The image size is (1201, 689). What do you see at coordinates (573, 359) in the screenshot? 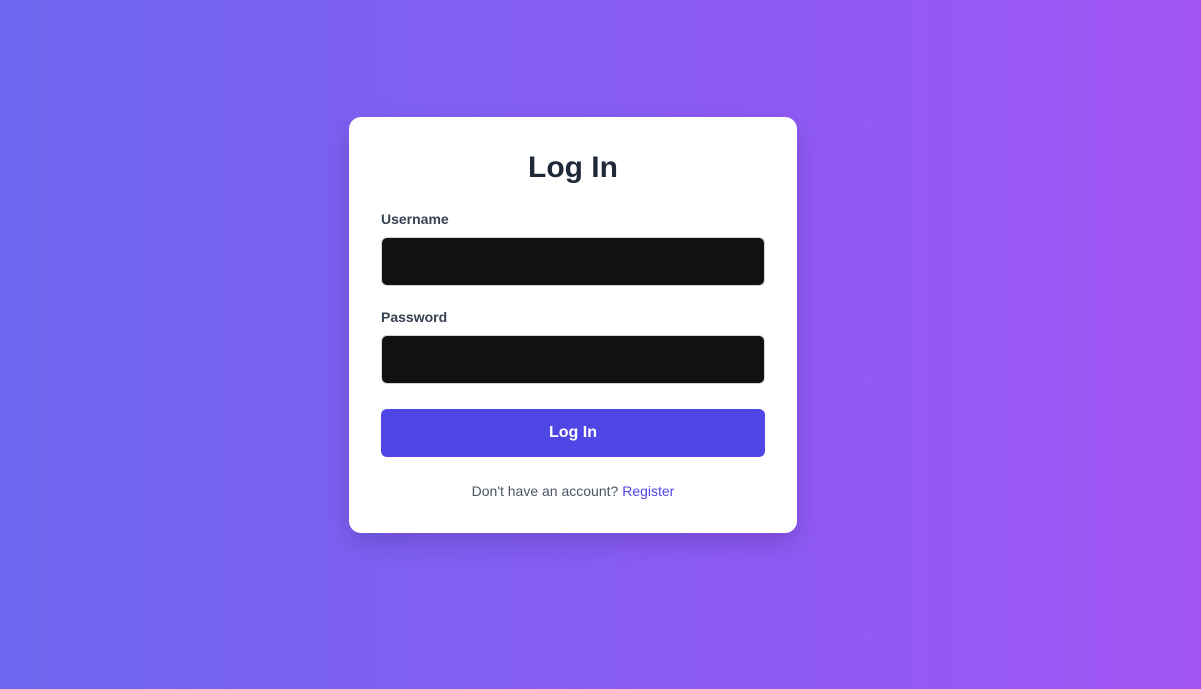
I see `password-input` at bounding box center [573, 359].